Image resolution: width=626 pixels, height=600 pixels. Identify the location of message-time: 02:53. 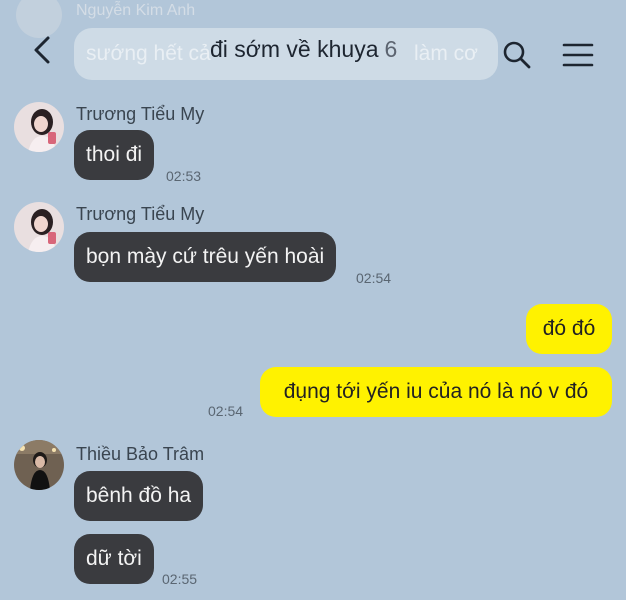
(184, 176).